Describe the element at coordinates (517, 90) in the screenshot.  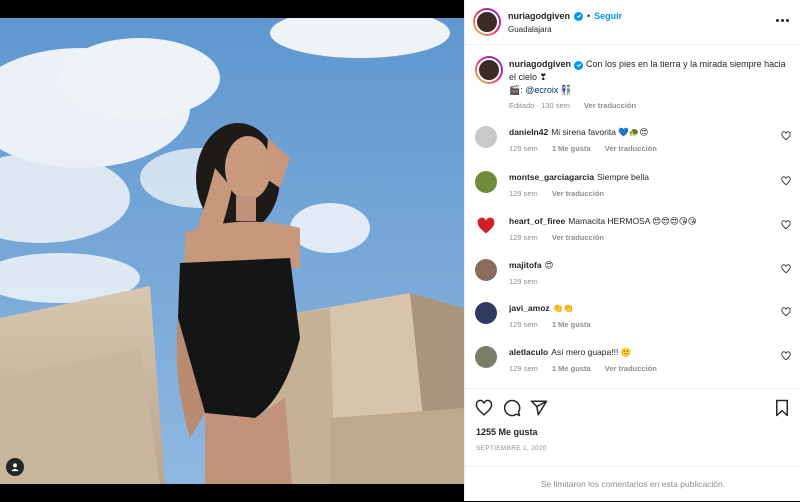
I see `caption-credit-prefix: 🎬:` at that location.